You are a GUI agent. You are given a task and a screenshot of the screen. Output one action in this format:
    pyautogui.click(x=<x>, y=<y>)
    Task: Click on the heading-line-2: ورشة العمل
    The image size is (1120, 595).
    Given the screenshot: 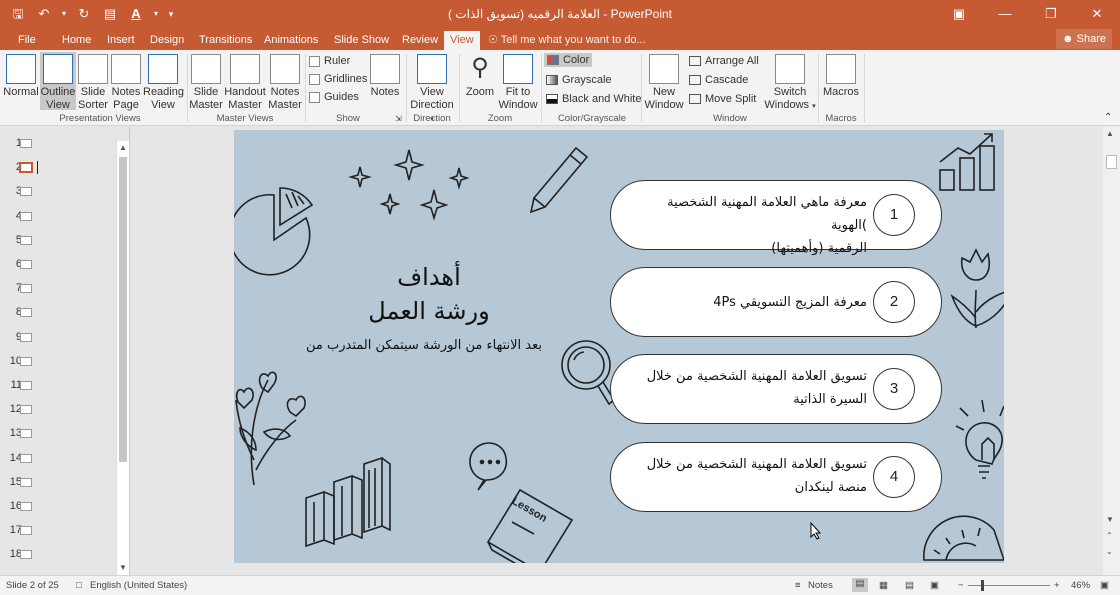 What is the action you would take?
    pyautogui.click(x=429, y=311)
    